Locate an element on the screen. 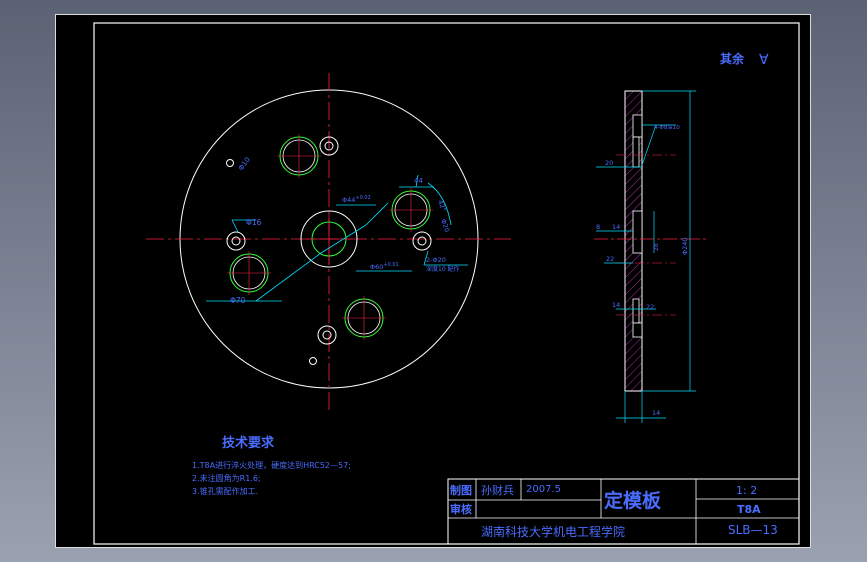 The height and width of the screenshot is (562, 867). check-label: 审核 is located at coordinates (461, 509).